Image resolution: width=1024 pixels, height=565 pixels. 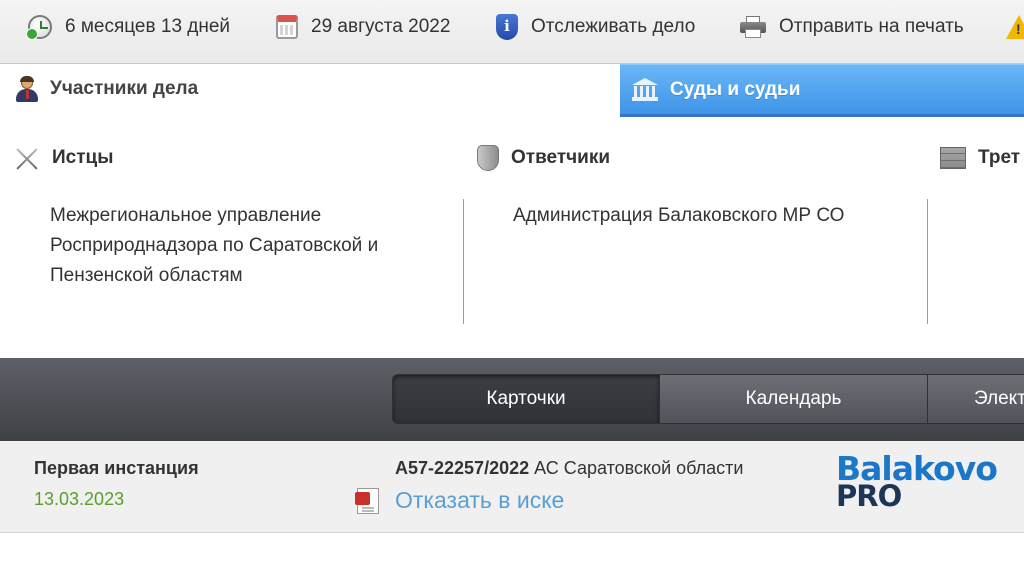 What do you see at coordinates (116, 468) in the screenshot?
I see `instance-label: Первая инстанция` at bounding box center [116, 468].